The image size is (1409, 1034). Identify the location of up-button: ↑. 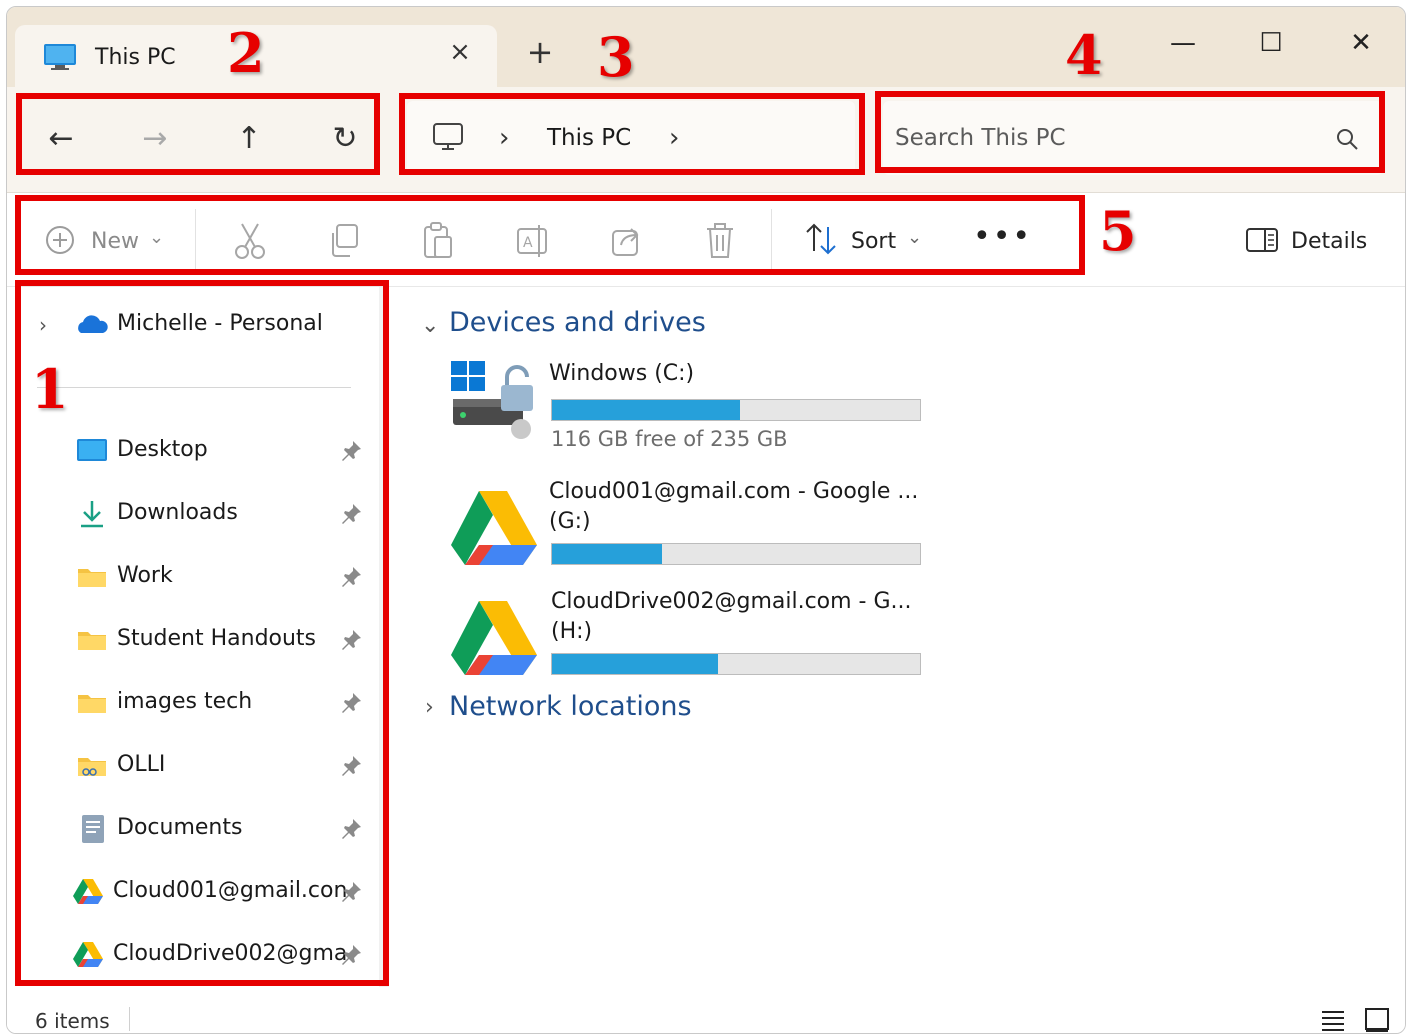
(249, 139).